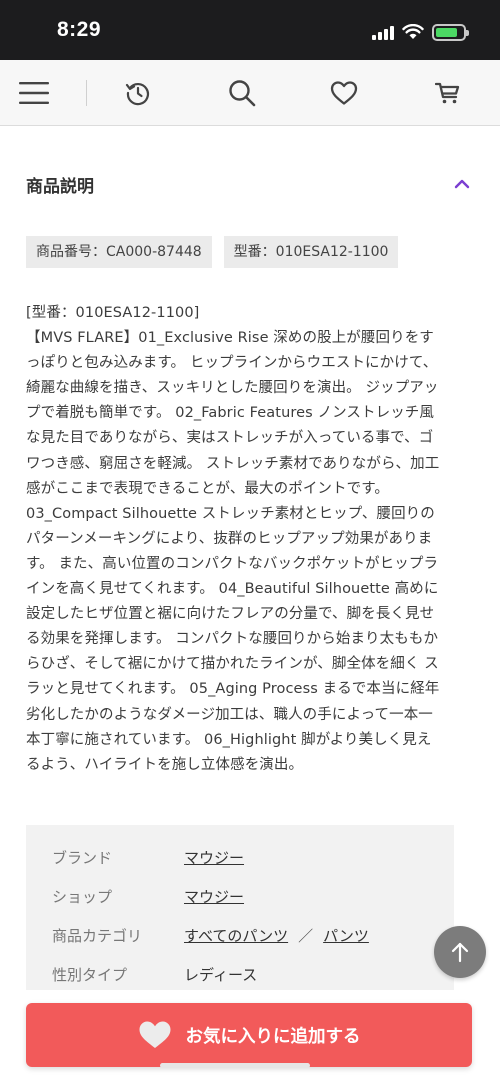 This screenshot has height=1080, width=500. Describe the element at coordinates (230, 513) in the screenshot. I see `description-line: 03_Compact Silhouette ストレッチ素材とヒップ、腰回りの` at that location.